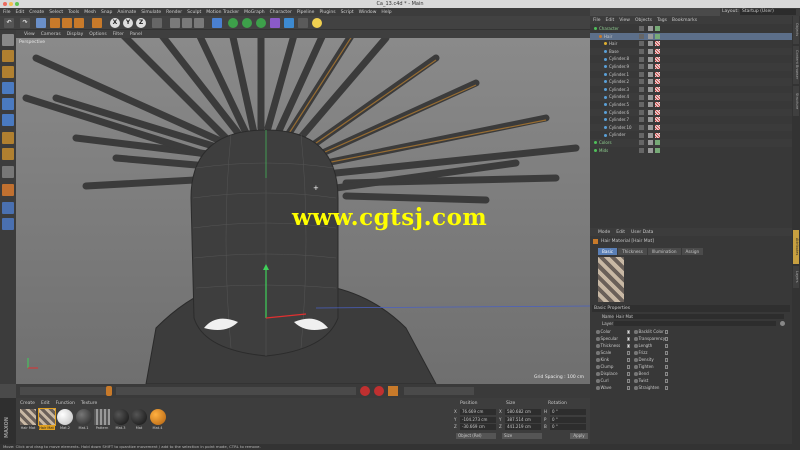 The image size is (800, 450). Describe the element at coordinates (796, 277) in the screenshot. I see `side-tab-layers: Layers` at that location.